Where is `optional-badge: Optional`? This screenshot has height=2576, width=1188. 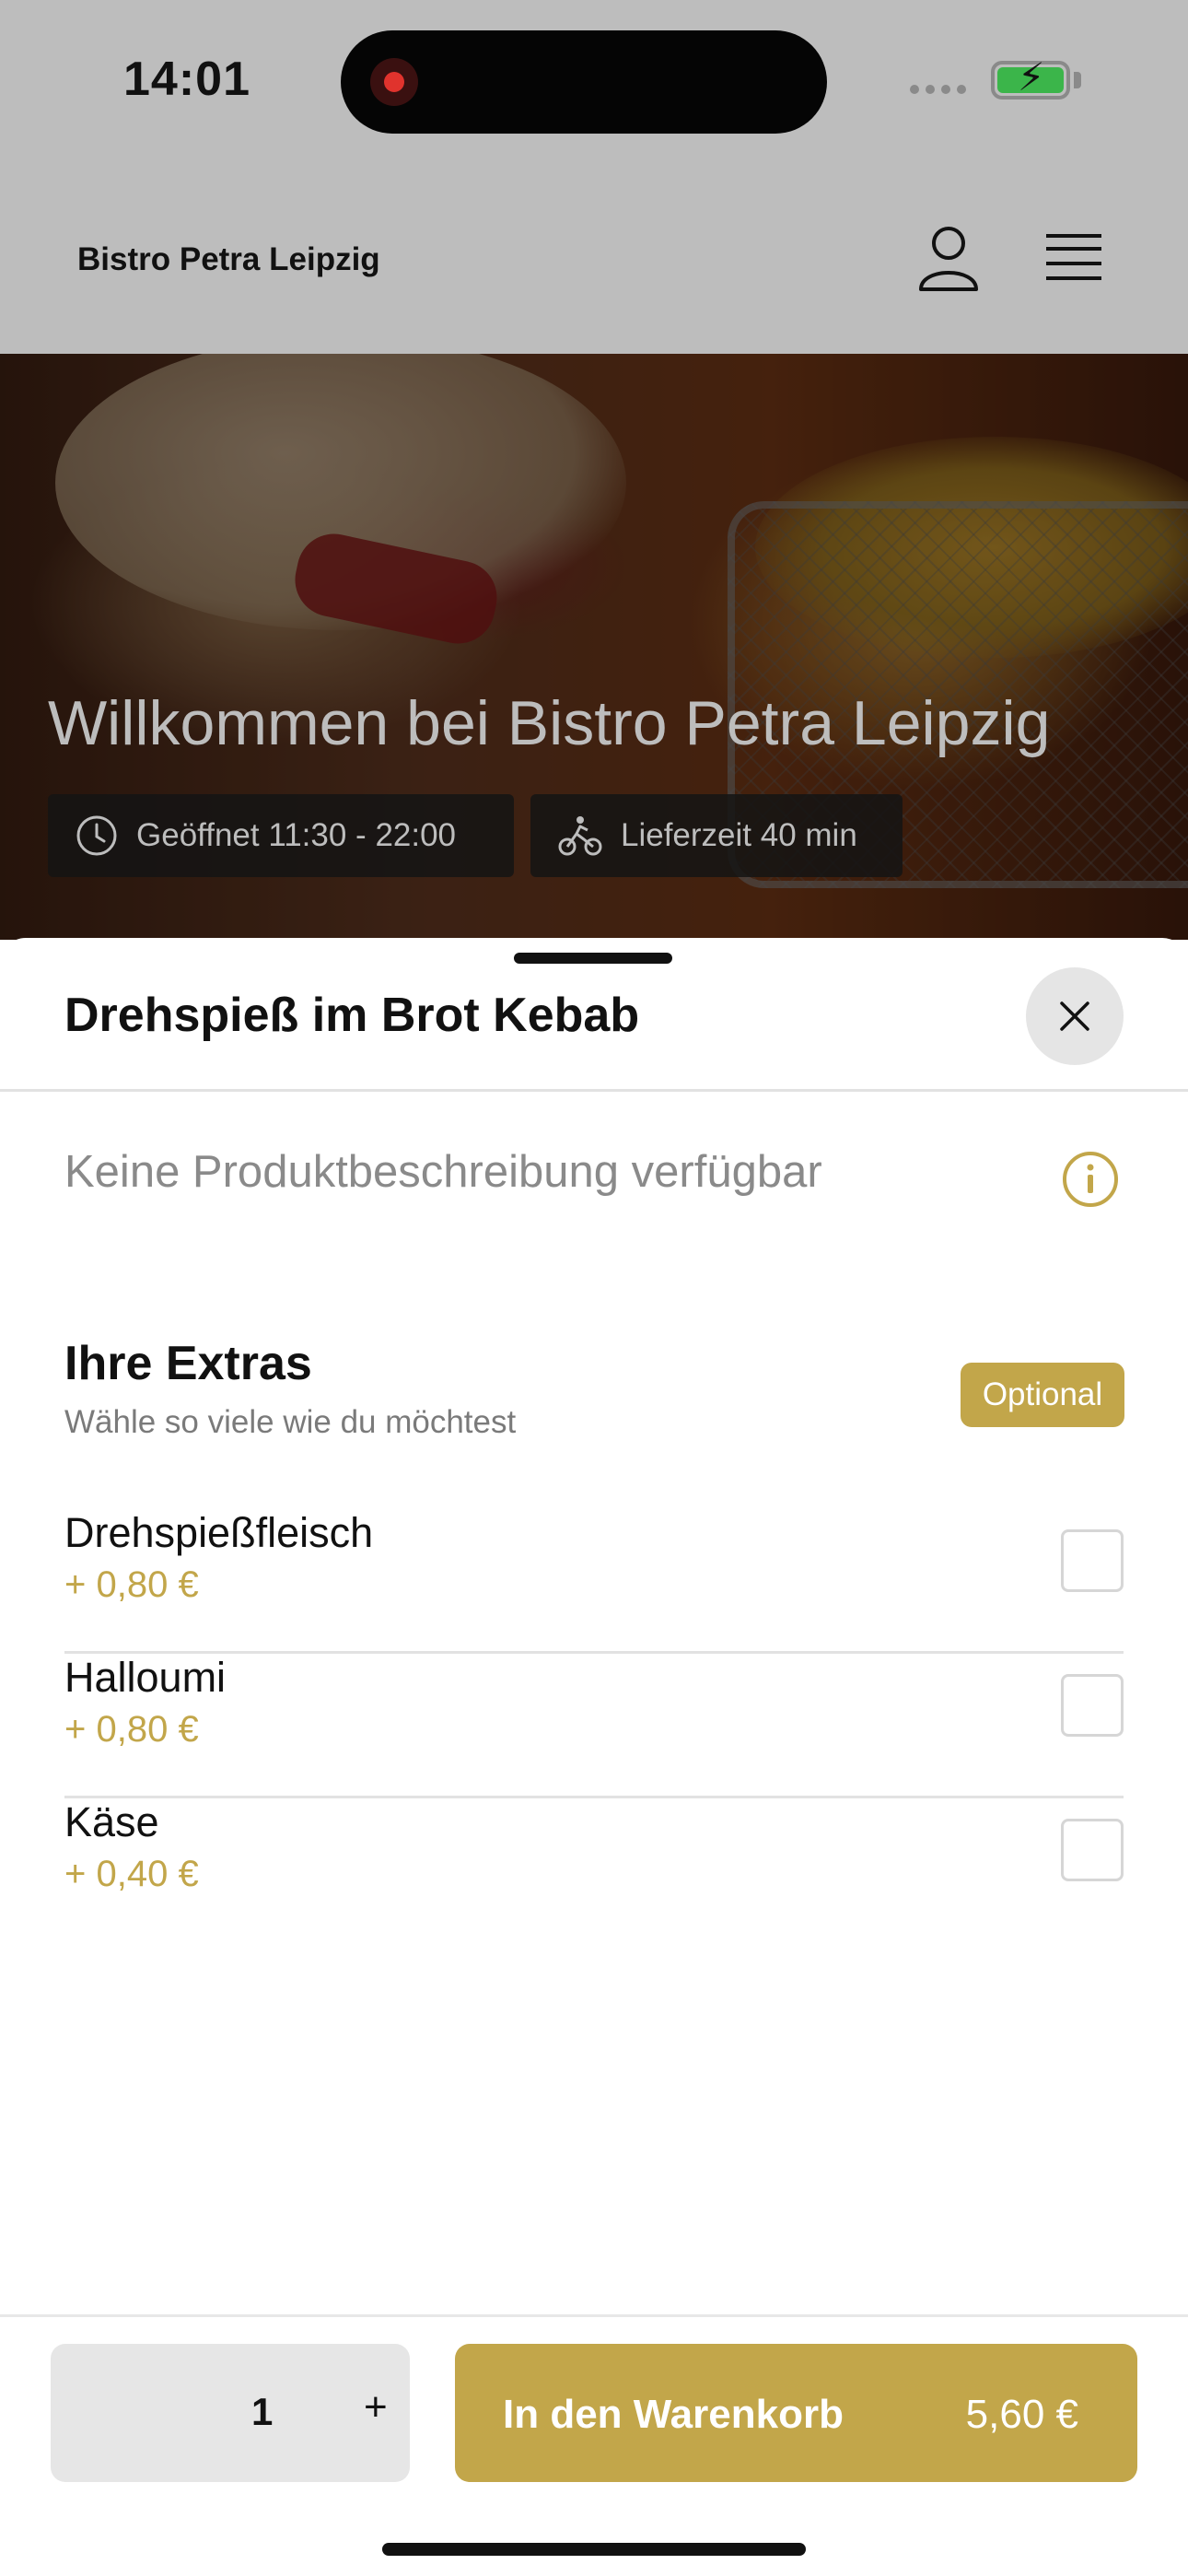
optional-badge: Optional is located at coordinates (1042, 1395).